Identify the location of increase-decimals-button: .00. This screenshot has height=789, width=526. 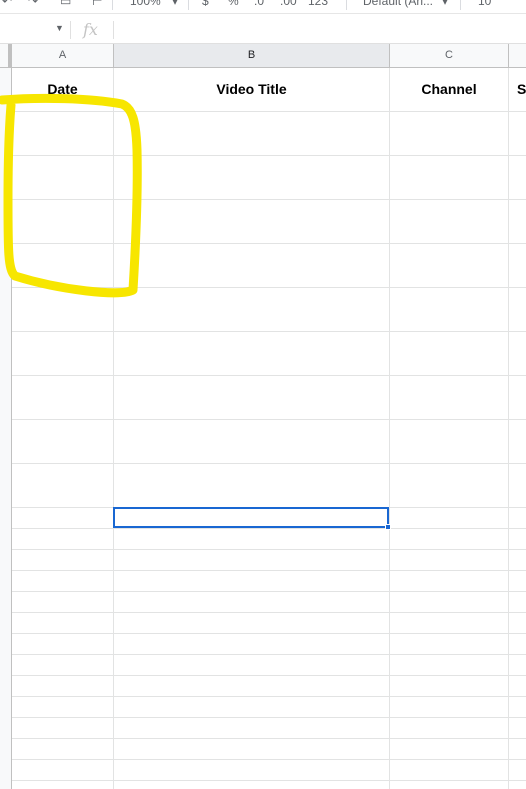
(288, 4).